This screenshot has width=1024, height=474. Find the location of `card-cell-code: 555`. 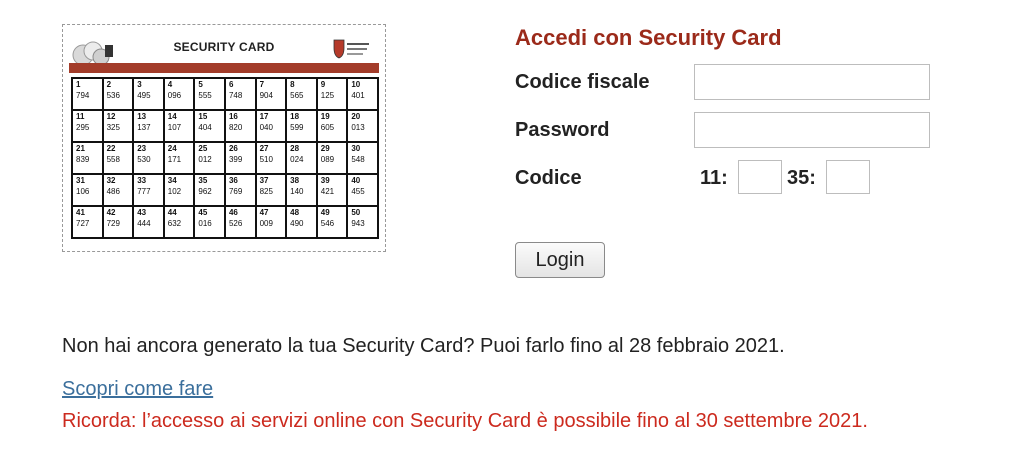

card-cell-code: 555 is located at coordinates (205, 95).